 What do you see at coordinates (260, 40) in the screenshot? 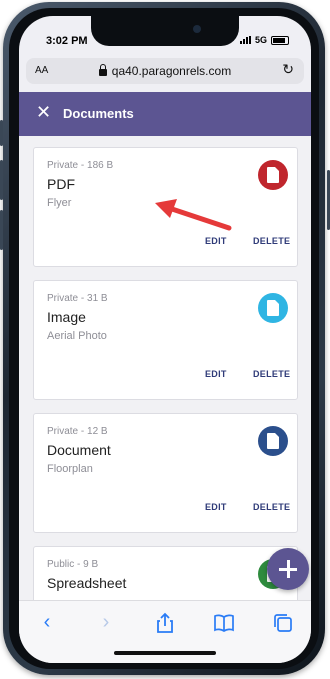
I see `network-label: 5G` at bounding box center [260, 40].